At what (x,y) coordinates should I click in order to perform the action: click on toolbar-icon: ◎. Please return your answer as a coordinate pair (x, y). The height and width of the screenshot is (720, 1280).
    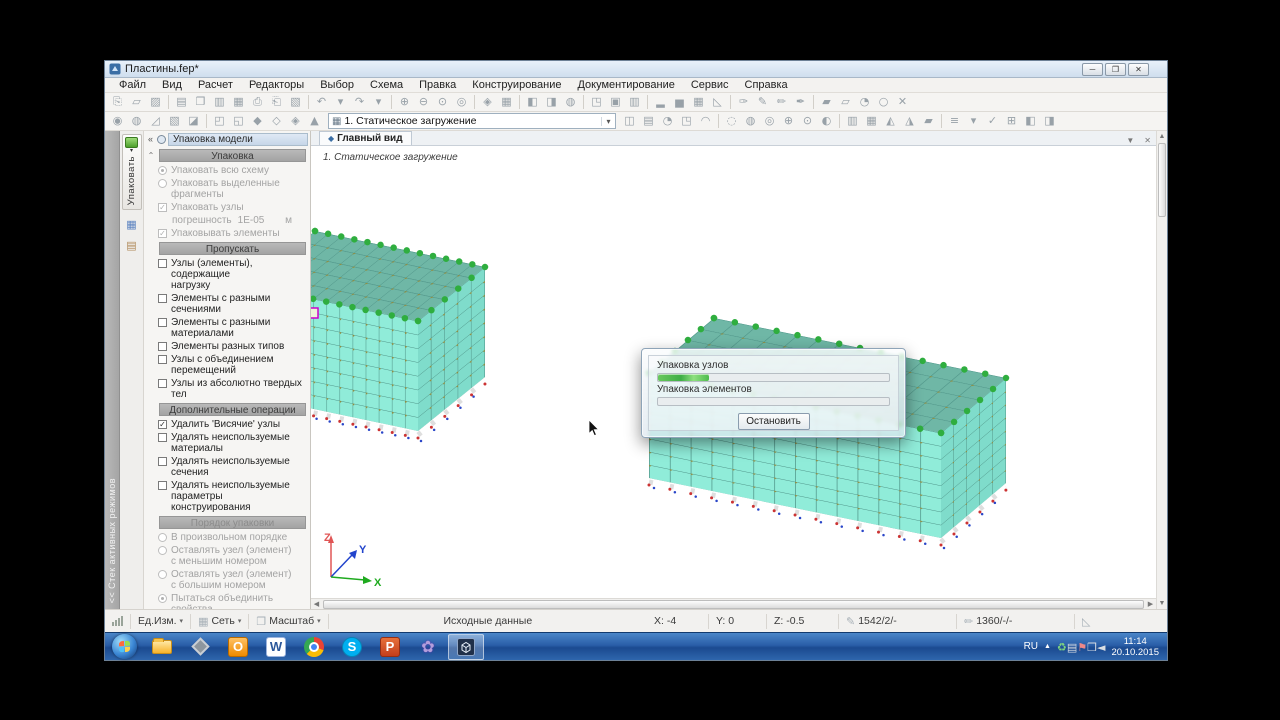
    Looking at the image, I should click on (769, 121).